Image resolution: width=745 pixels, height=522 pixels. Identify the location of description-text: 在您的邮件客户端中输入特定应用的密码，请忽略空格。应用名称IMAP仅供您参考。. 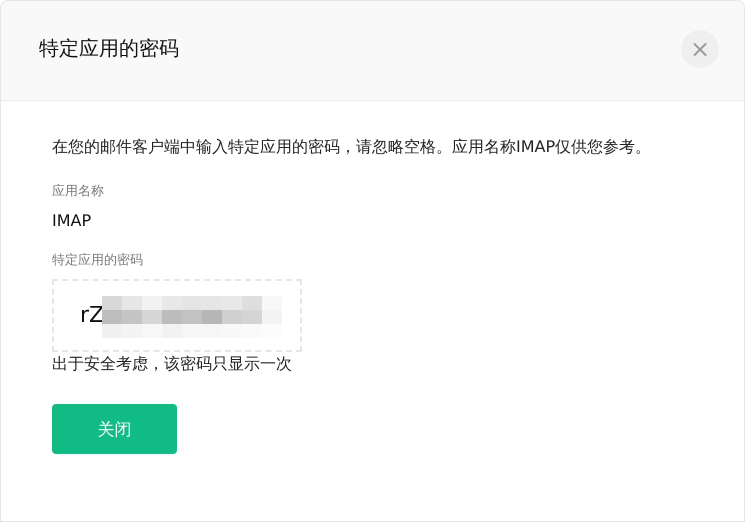
(352, 147).